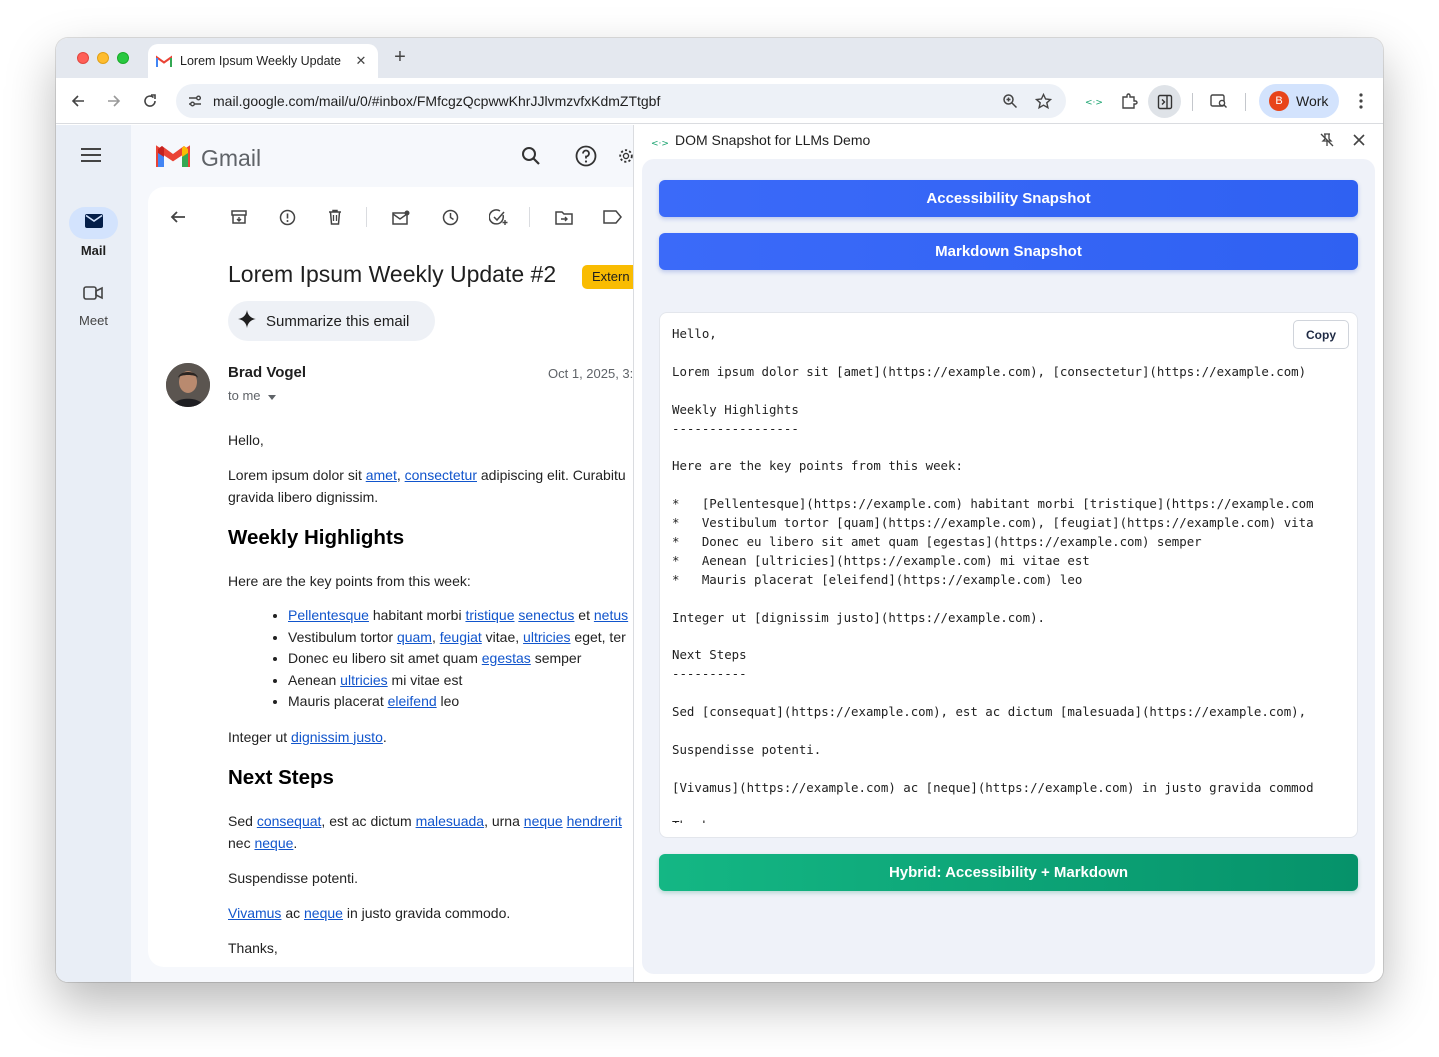 The image size is (1439, 1057). I want to click on bookmark-star-icon, so click(1043, 101).